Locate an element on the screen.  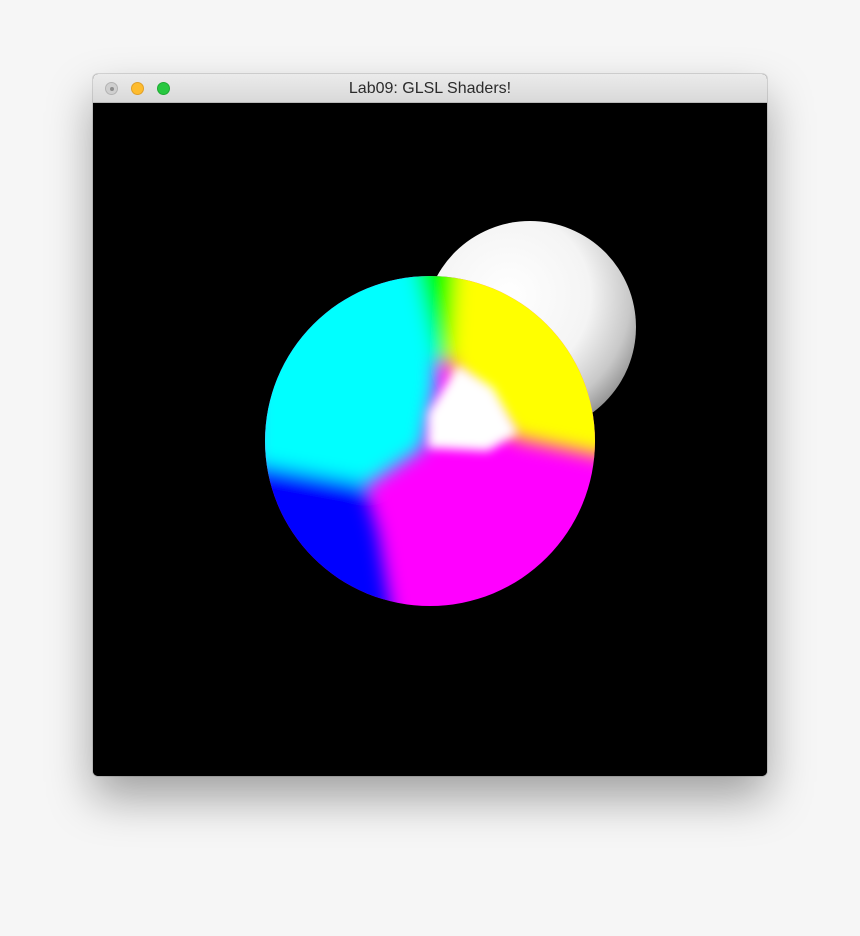
window-title: Lab09: GLSL Shaders! is located at coordinates (430, 88).